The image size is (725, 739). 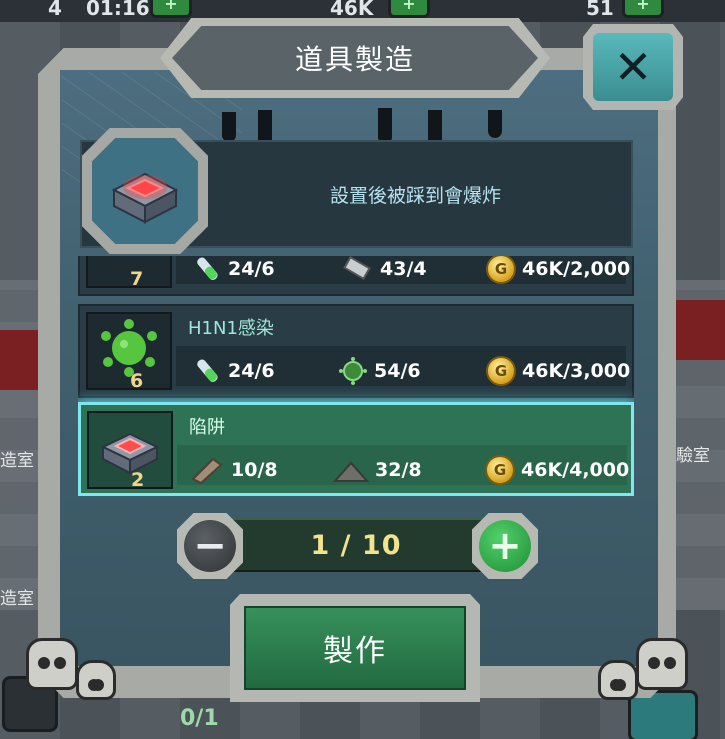 What do you see at coordinates (17, 599) in the screenshot?
I see `room-label-left-2: 造室` at bounding box center [17, 599].